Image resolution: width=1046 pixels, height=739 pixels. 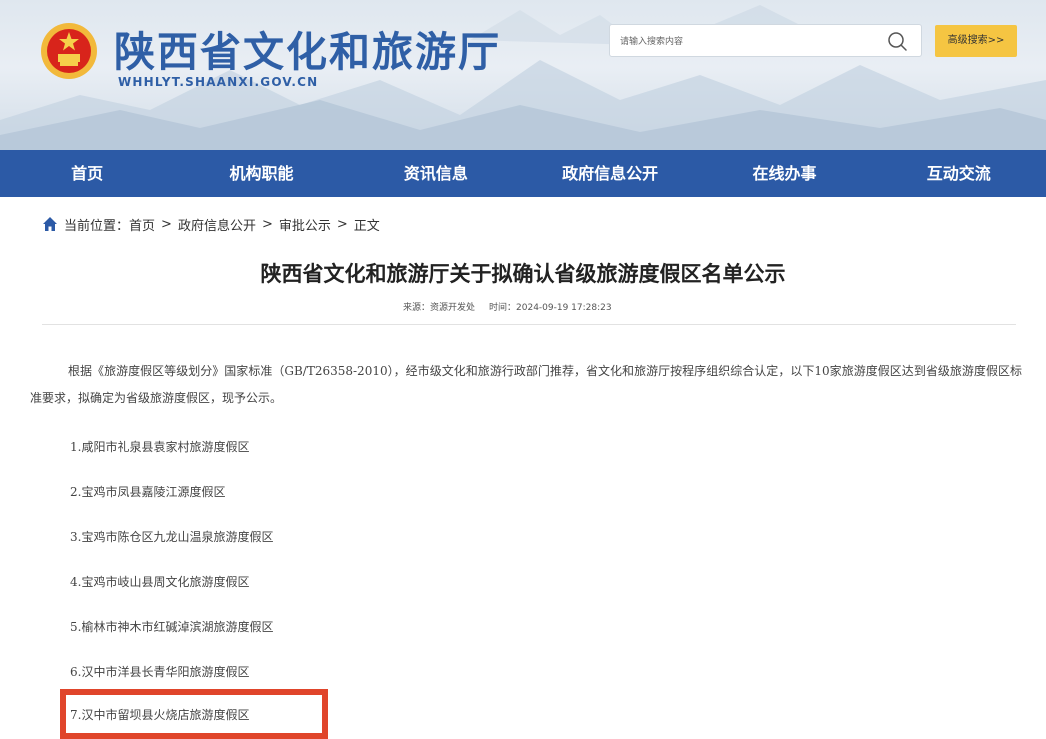 What do you see at coordinates (976, 41) in the screenshot?
I see `advanced-search-button: 高级搜索>>` at bounding box center [976, 41].